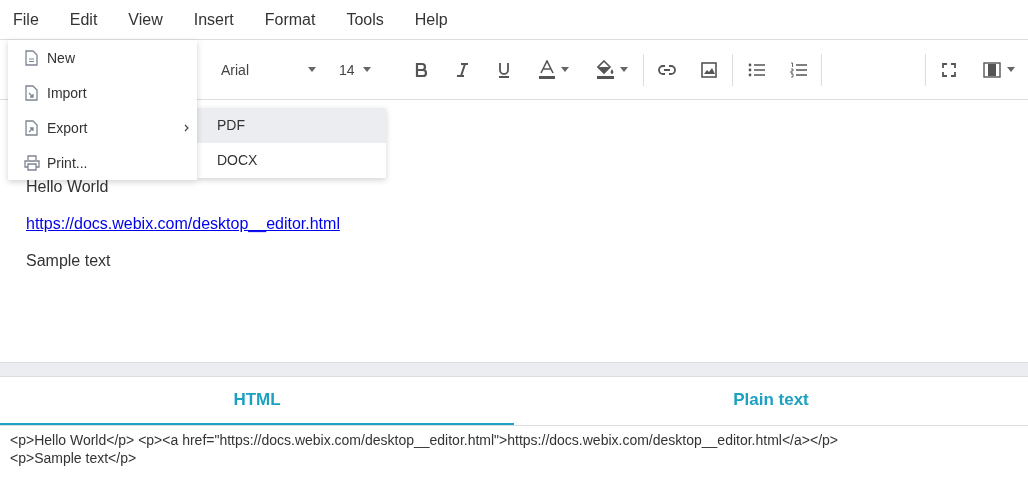 This screenshot has height=500, width=1028. I want to click on splitter-bar, so click(514, 369).